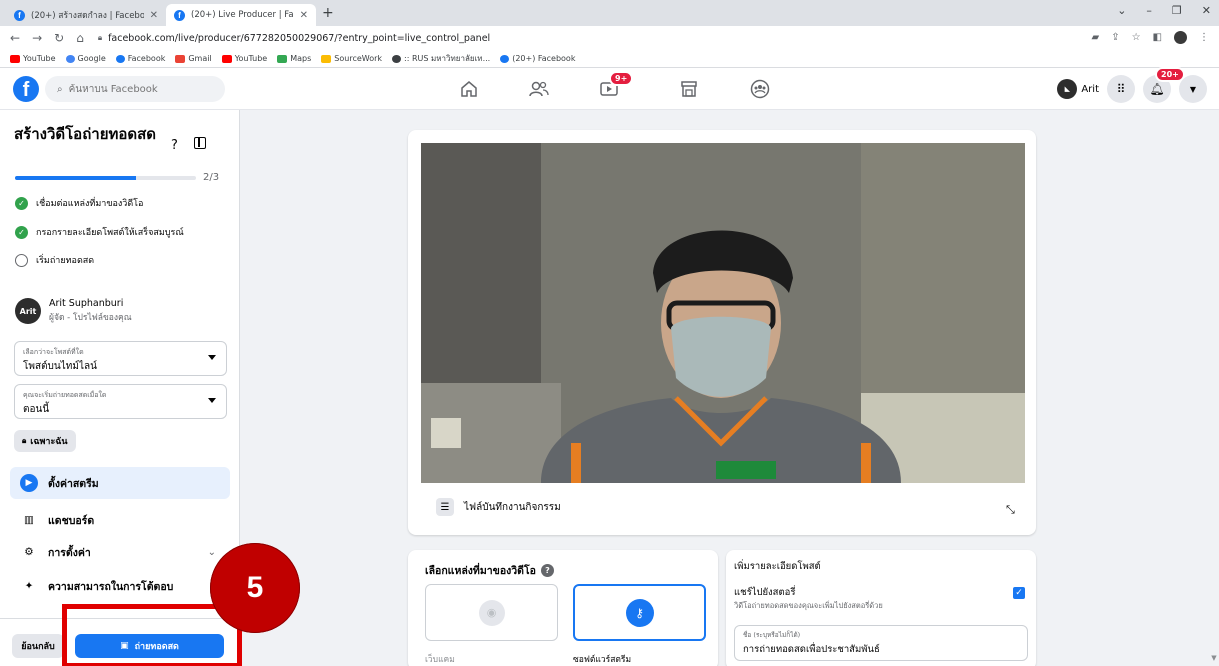 This screenshot has height=666, width=1219. I want to click on back-button: ย้อนกลับ, so click(38, 646).